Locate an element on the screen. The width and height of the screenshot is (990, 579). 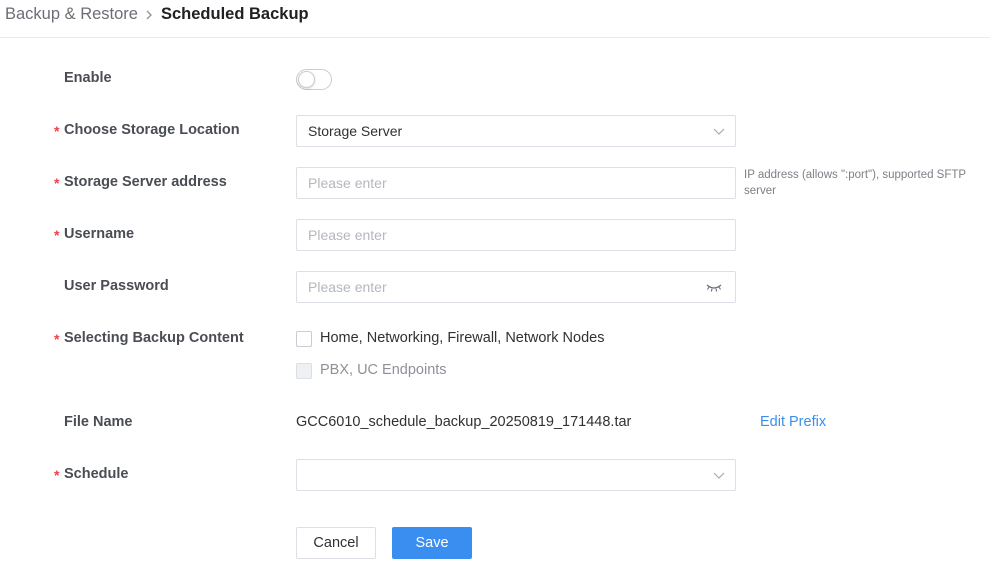
schedule-select is located at coordinates (516, 475).